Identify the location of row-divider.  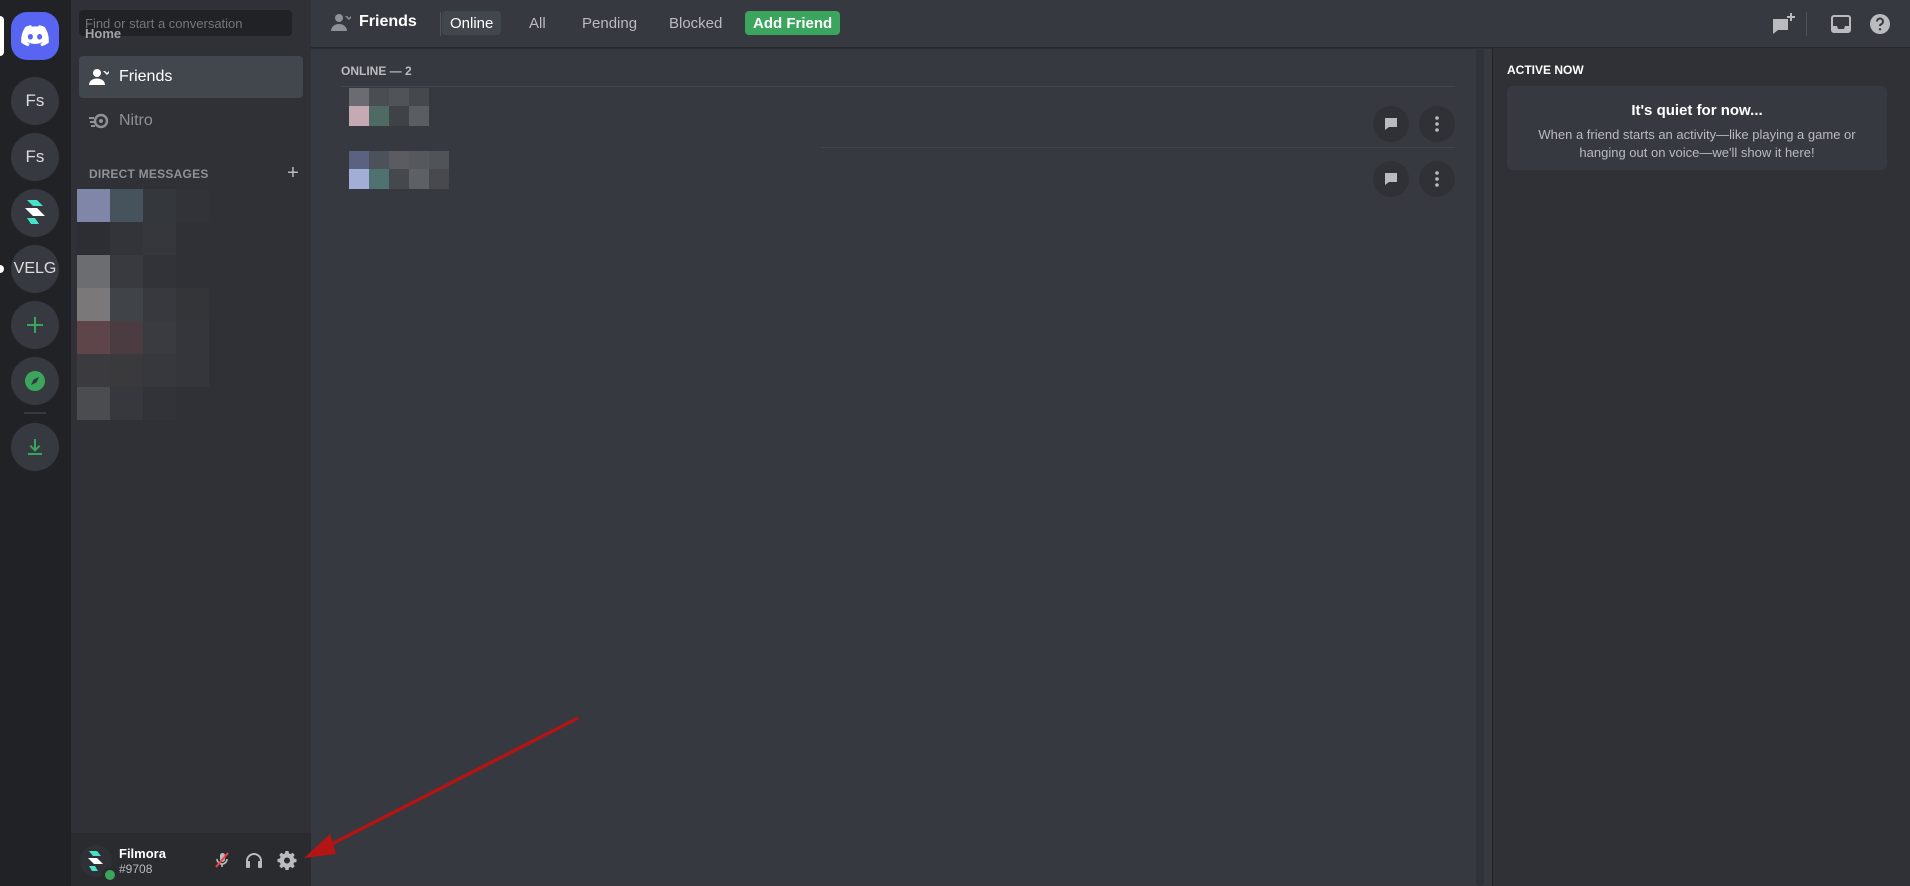
(1138, 147).